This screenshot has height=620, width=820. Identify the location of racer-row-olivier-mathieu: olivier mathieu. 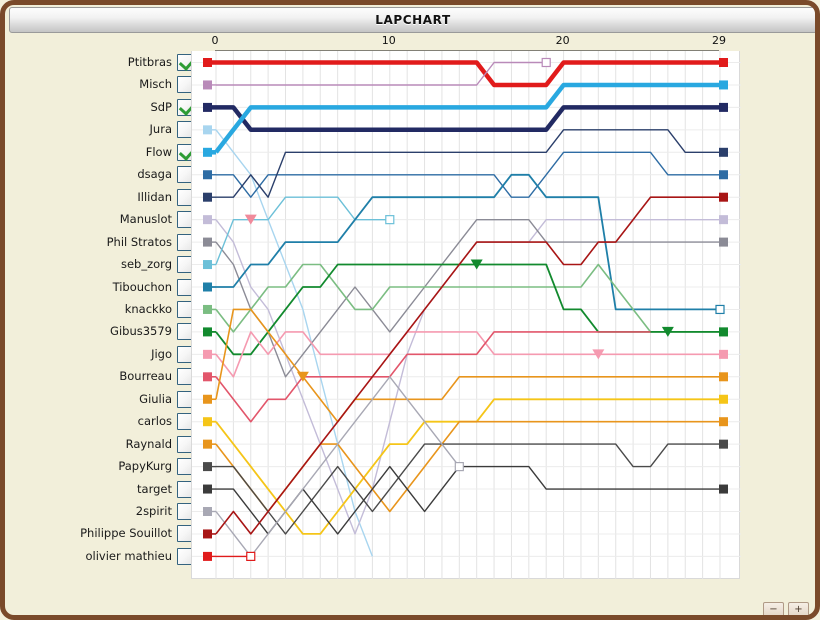
(104, 556).